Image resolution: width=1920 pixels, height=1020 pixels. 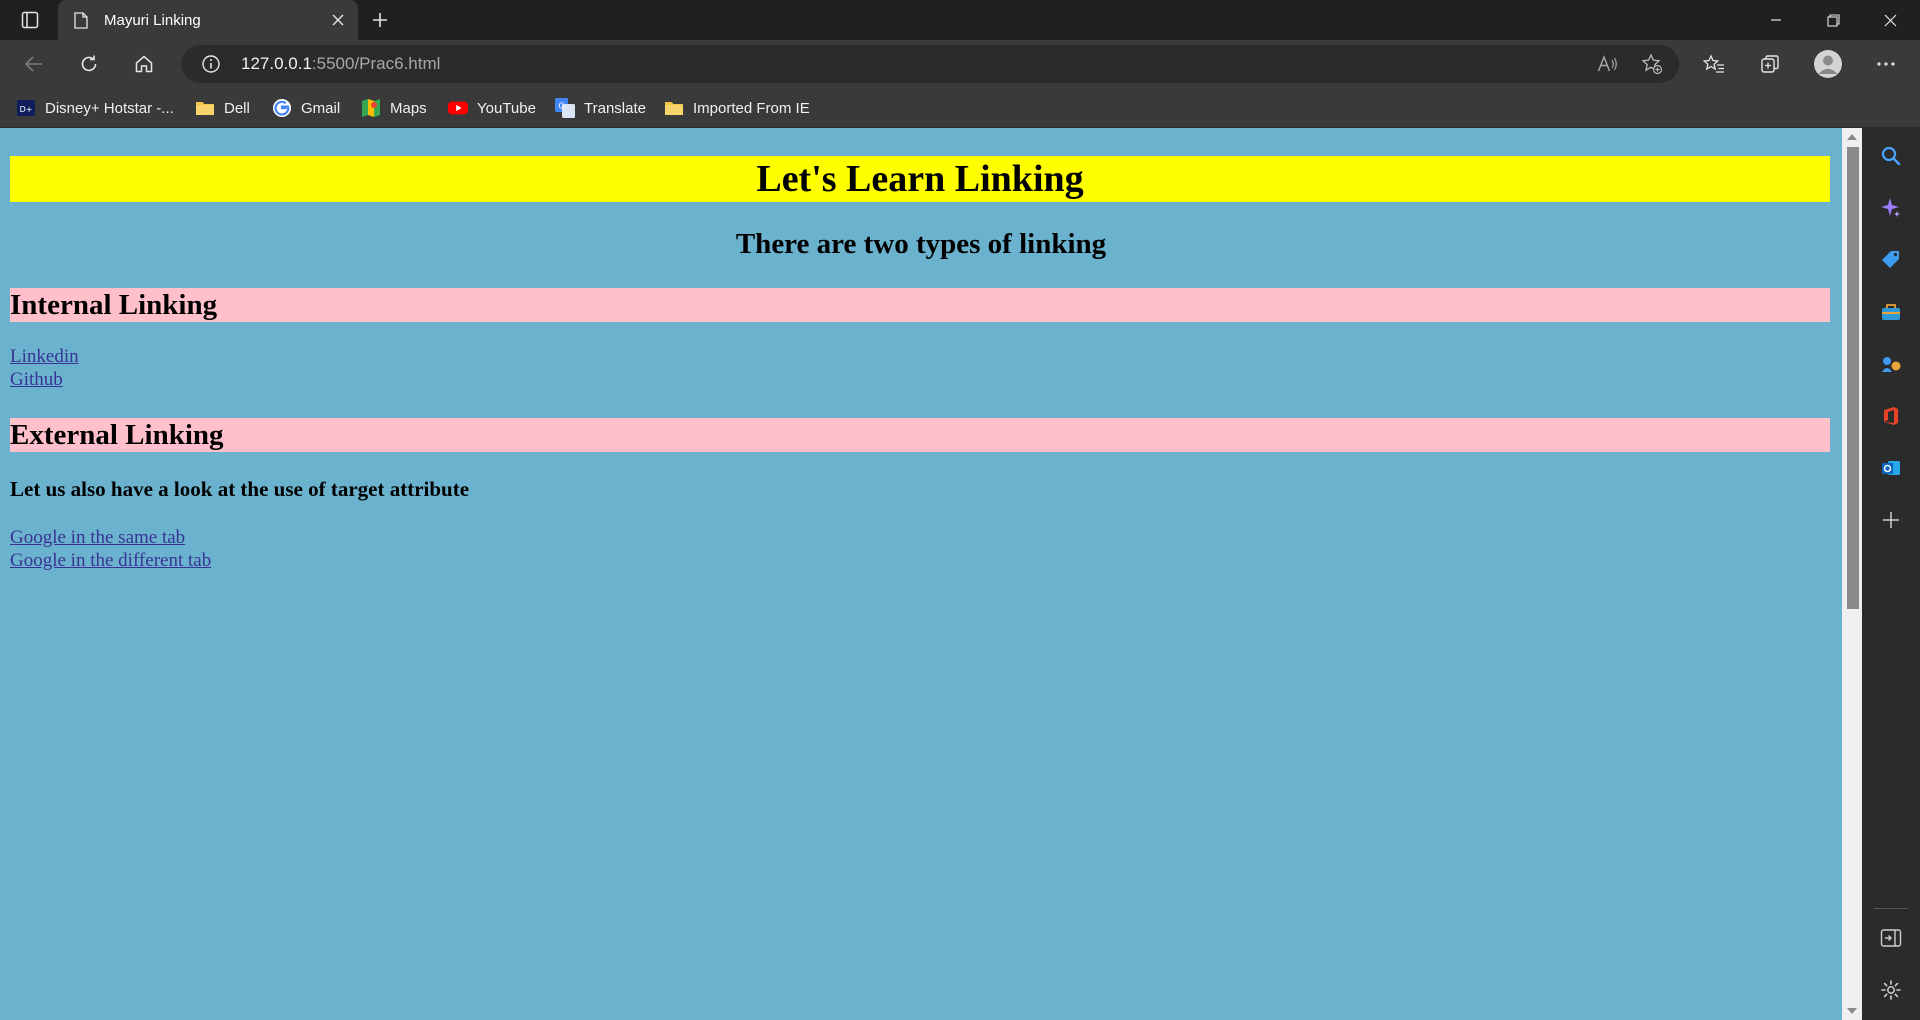 What do you see at coordinates (222, 108) in the screenshot?
I see `bookmark-dell: Dell` at bounding box center [222, 108].